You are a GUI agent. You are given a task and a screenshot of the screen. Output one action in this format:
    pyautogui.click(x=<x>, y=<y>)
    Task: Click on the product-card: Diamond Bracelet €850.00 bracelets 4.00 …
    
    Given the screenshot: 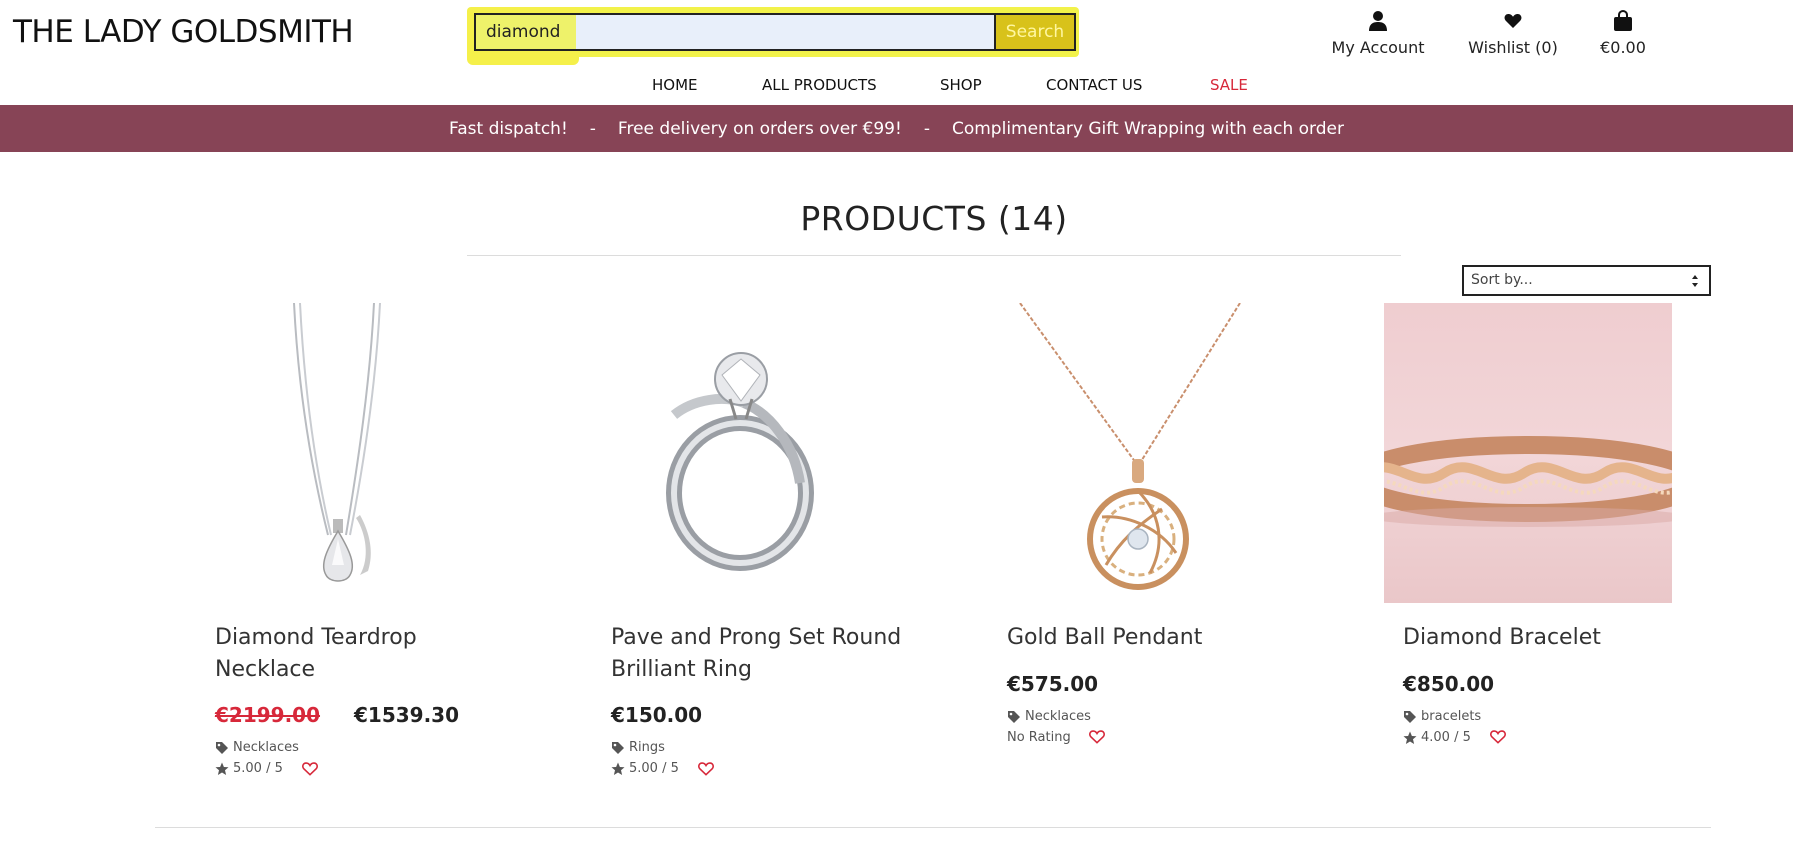 What is the action you would take?
    pyautogui.click(x=1544, y=524)
    